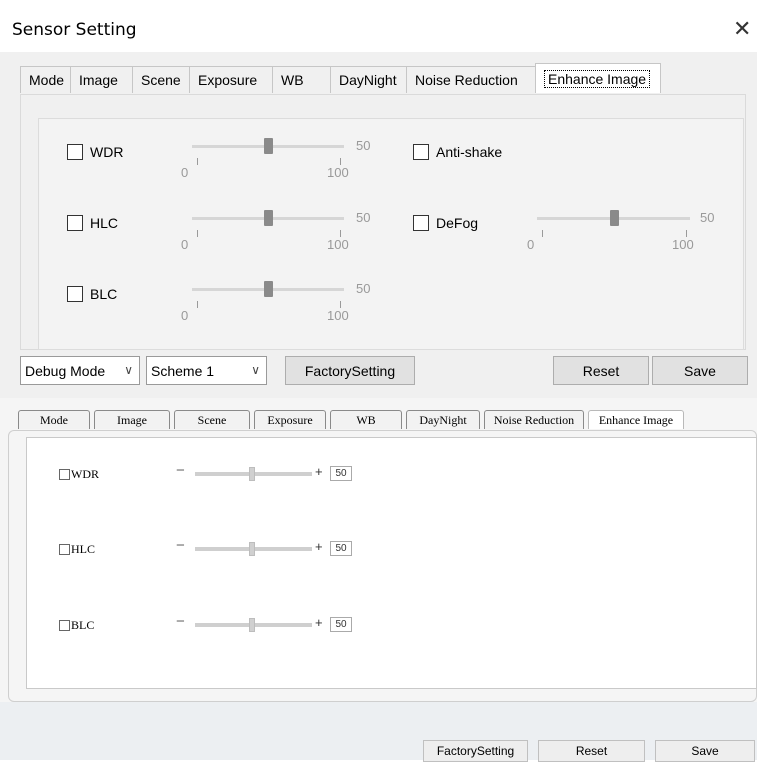 The height and width of the screenshot is (762, 757). I want to click on web-tab-mode: Mode, so click(54, 419).